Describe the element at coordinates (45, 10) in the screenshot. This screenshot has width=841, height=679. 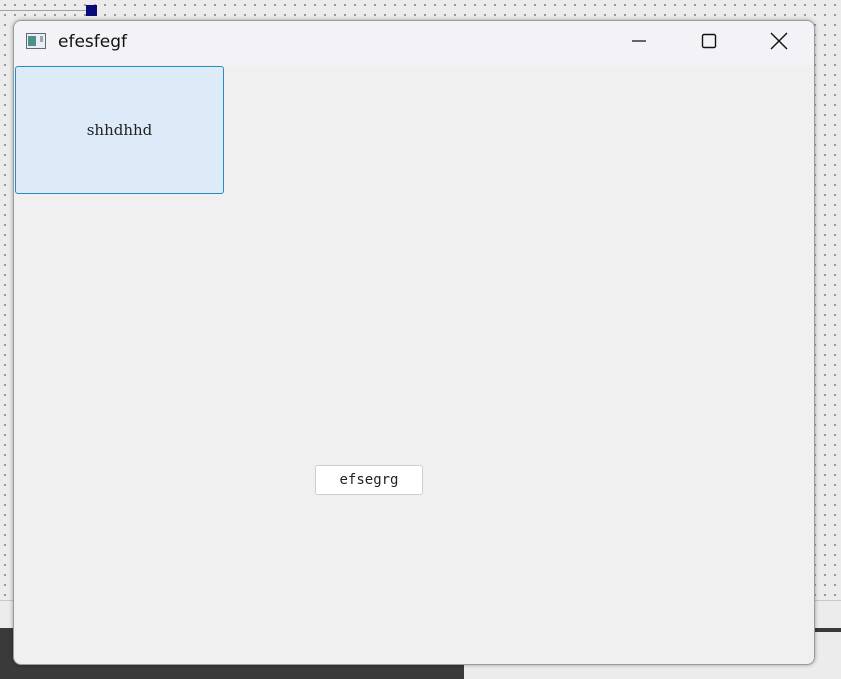
I see `designer-guide-line` at that location.